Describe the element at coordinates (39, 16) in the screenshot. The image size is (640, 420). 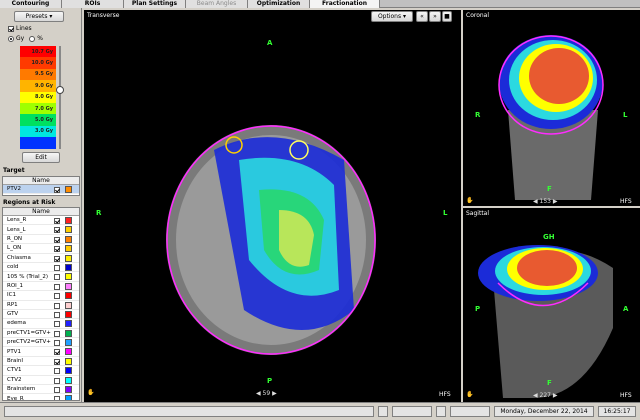
I see `presets-button: Presets ▾` at that location.